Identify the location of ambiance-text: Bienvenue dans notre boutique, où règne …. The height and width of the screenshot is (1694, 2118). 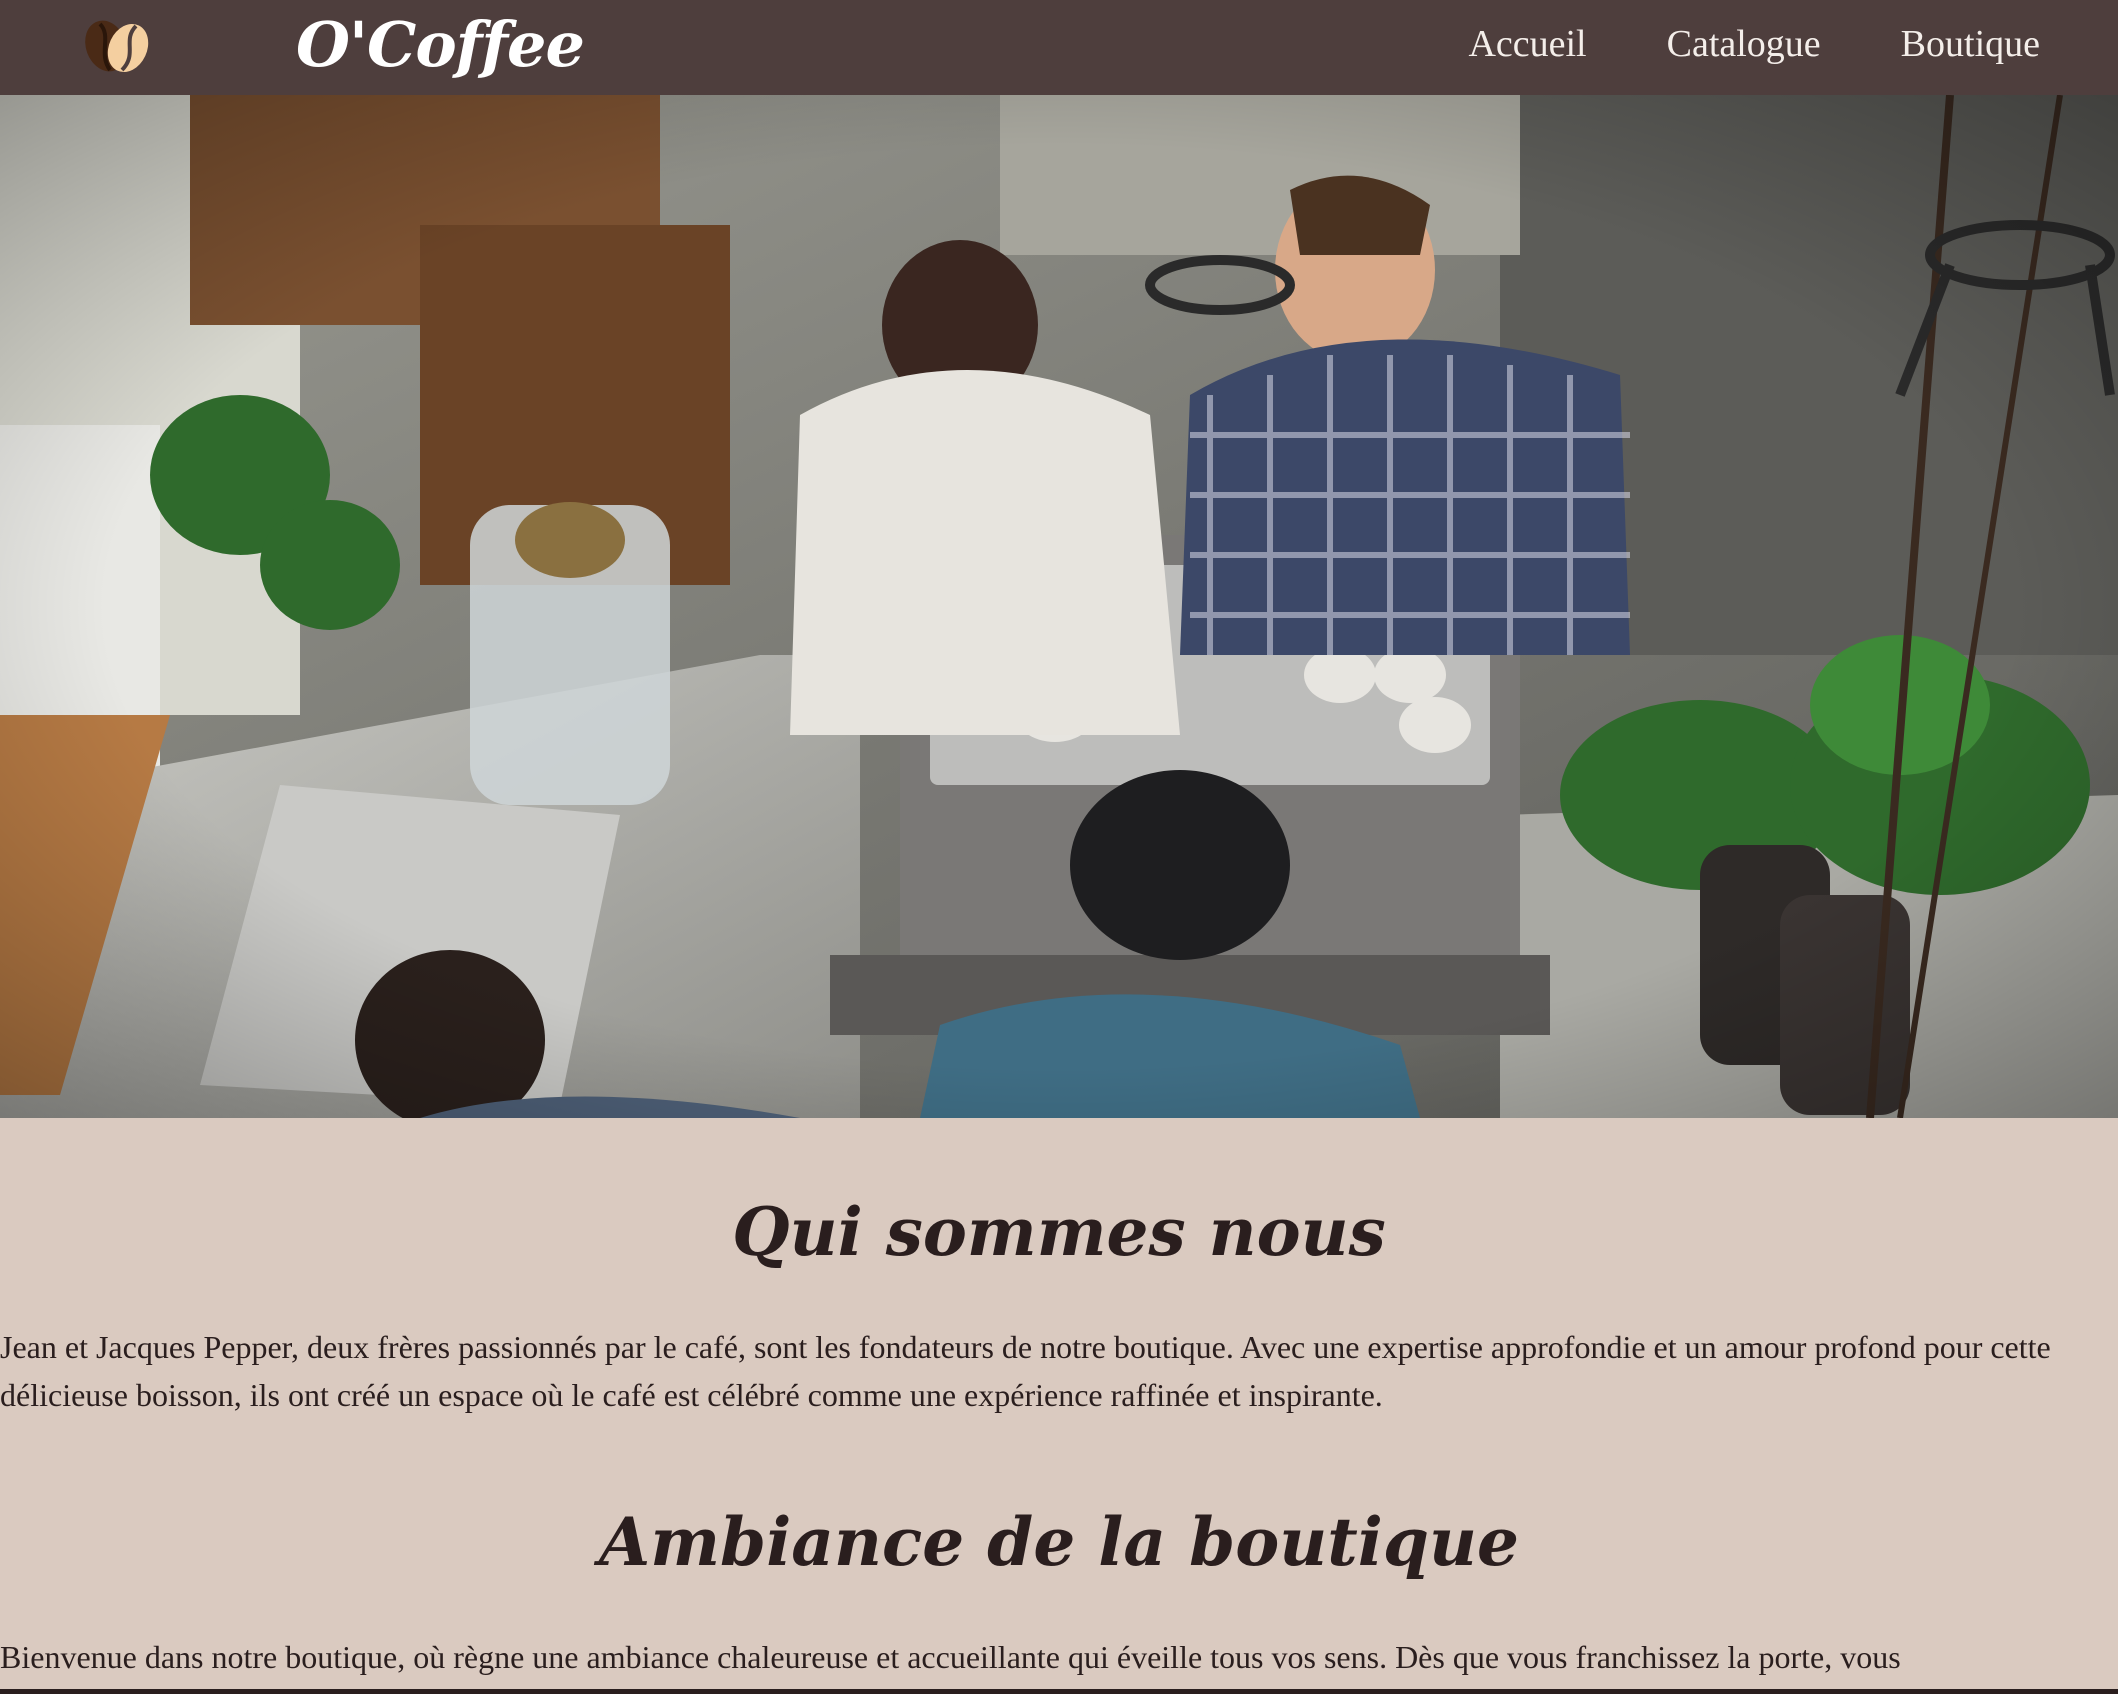
(950, 1657).